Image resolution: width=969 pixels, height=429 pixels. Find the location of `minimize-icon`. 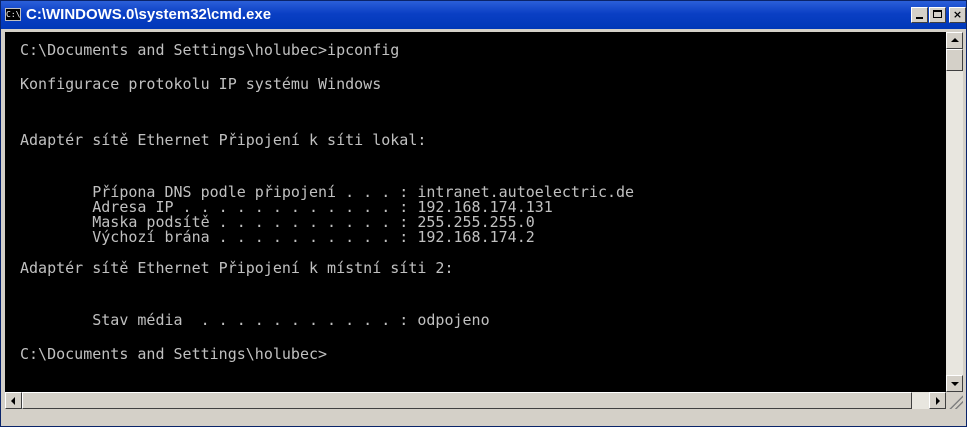

minimize-icon is located at coordinates (919, 18).